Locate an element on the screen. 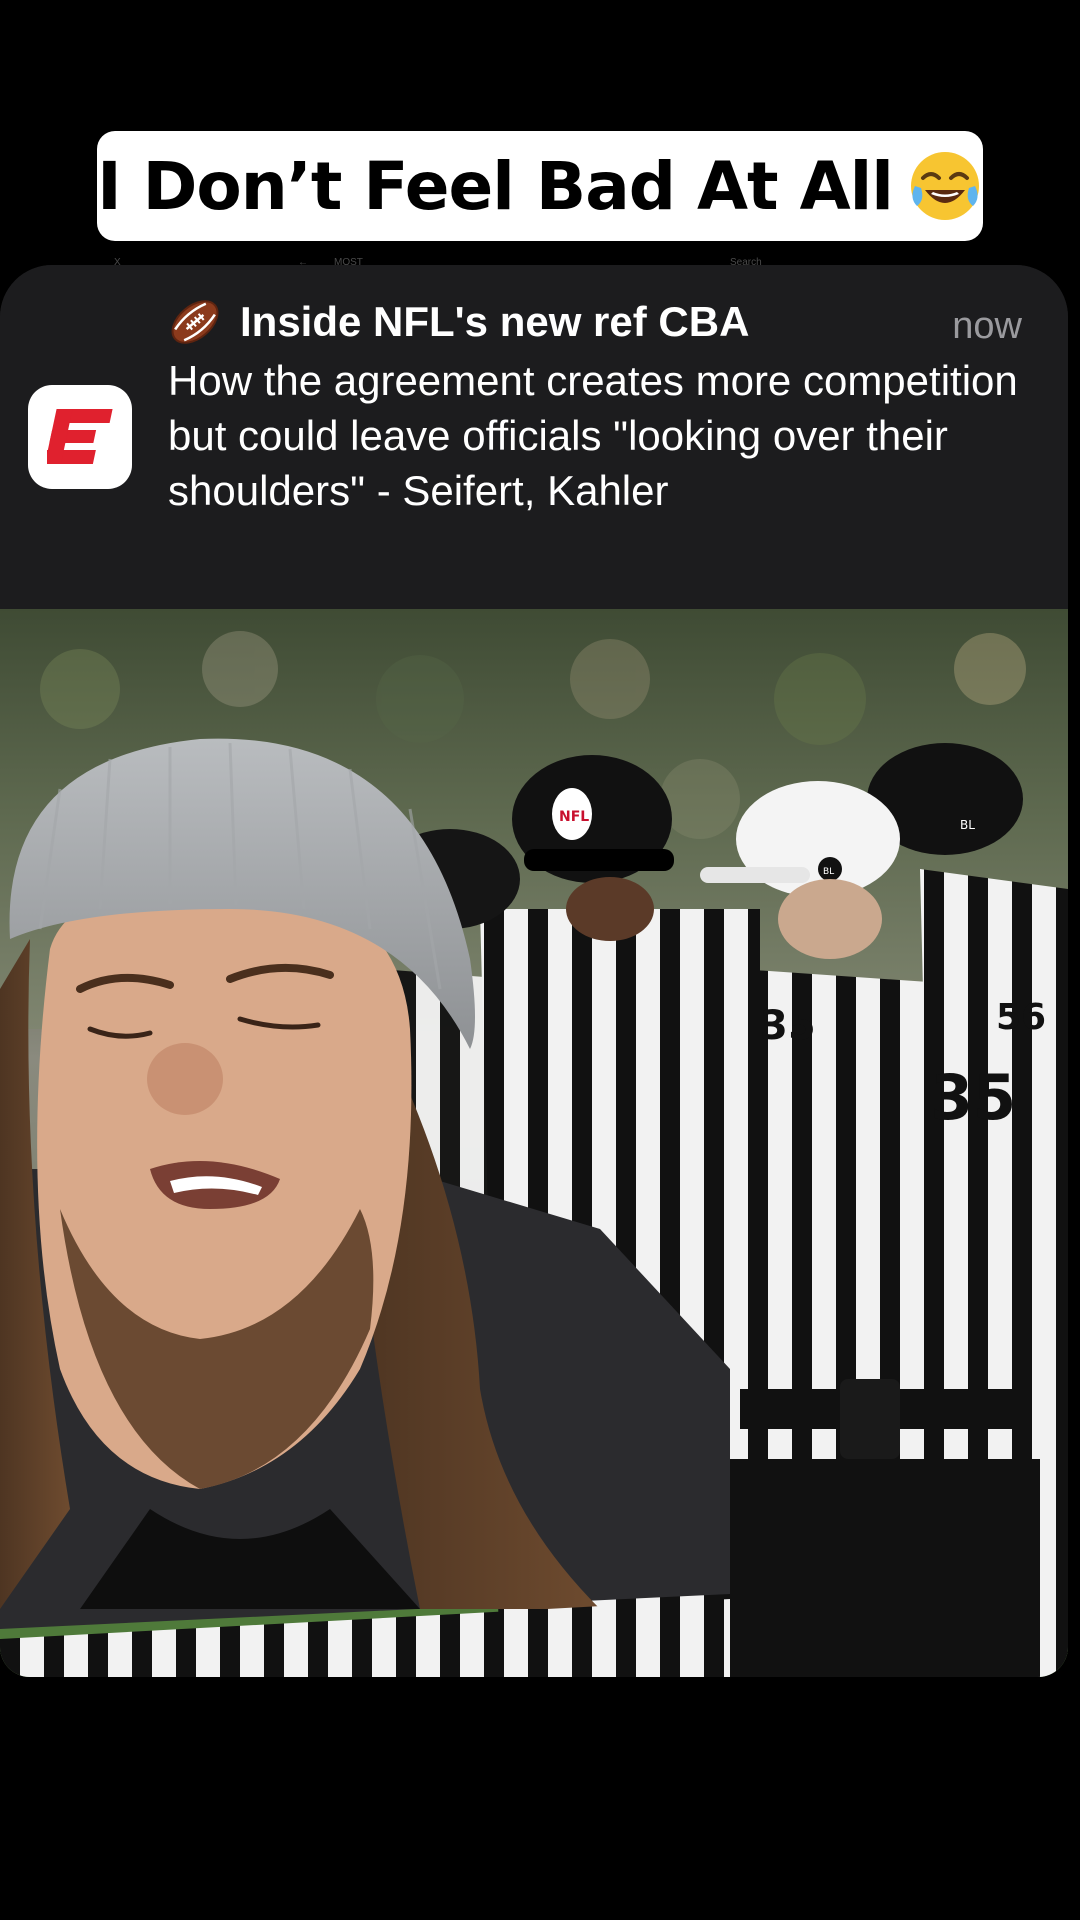 Image resolution: width=1080 pixels, height=1920 pixels. american-football-icon is located at coordinates (195, 322).